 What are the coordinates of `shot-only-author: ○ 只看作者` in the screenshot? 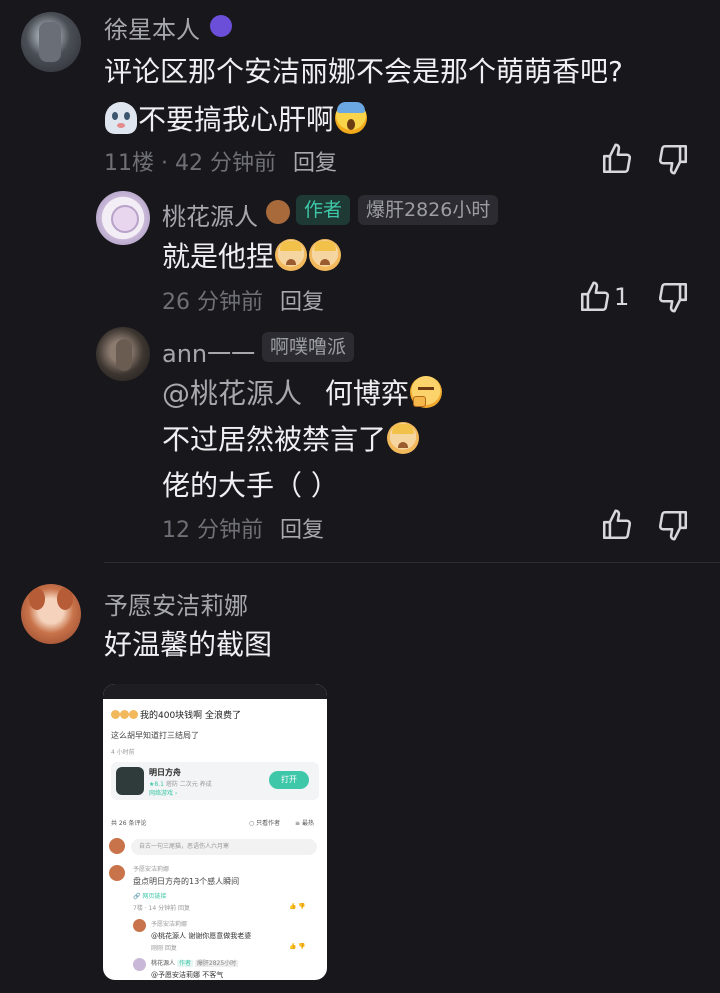 It's located at (265, 823).